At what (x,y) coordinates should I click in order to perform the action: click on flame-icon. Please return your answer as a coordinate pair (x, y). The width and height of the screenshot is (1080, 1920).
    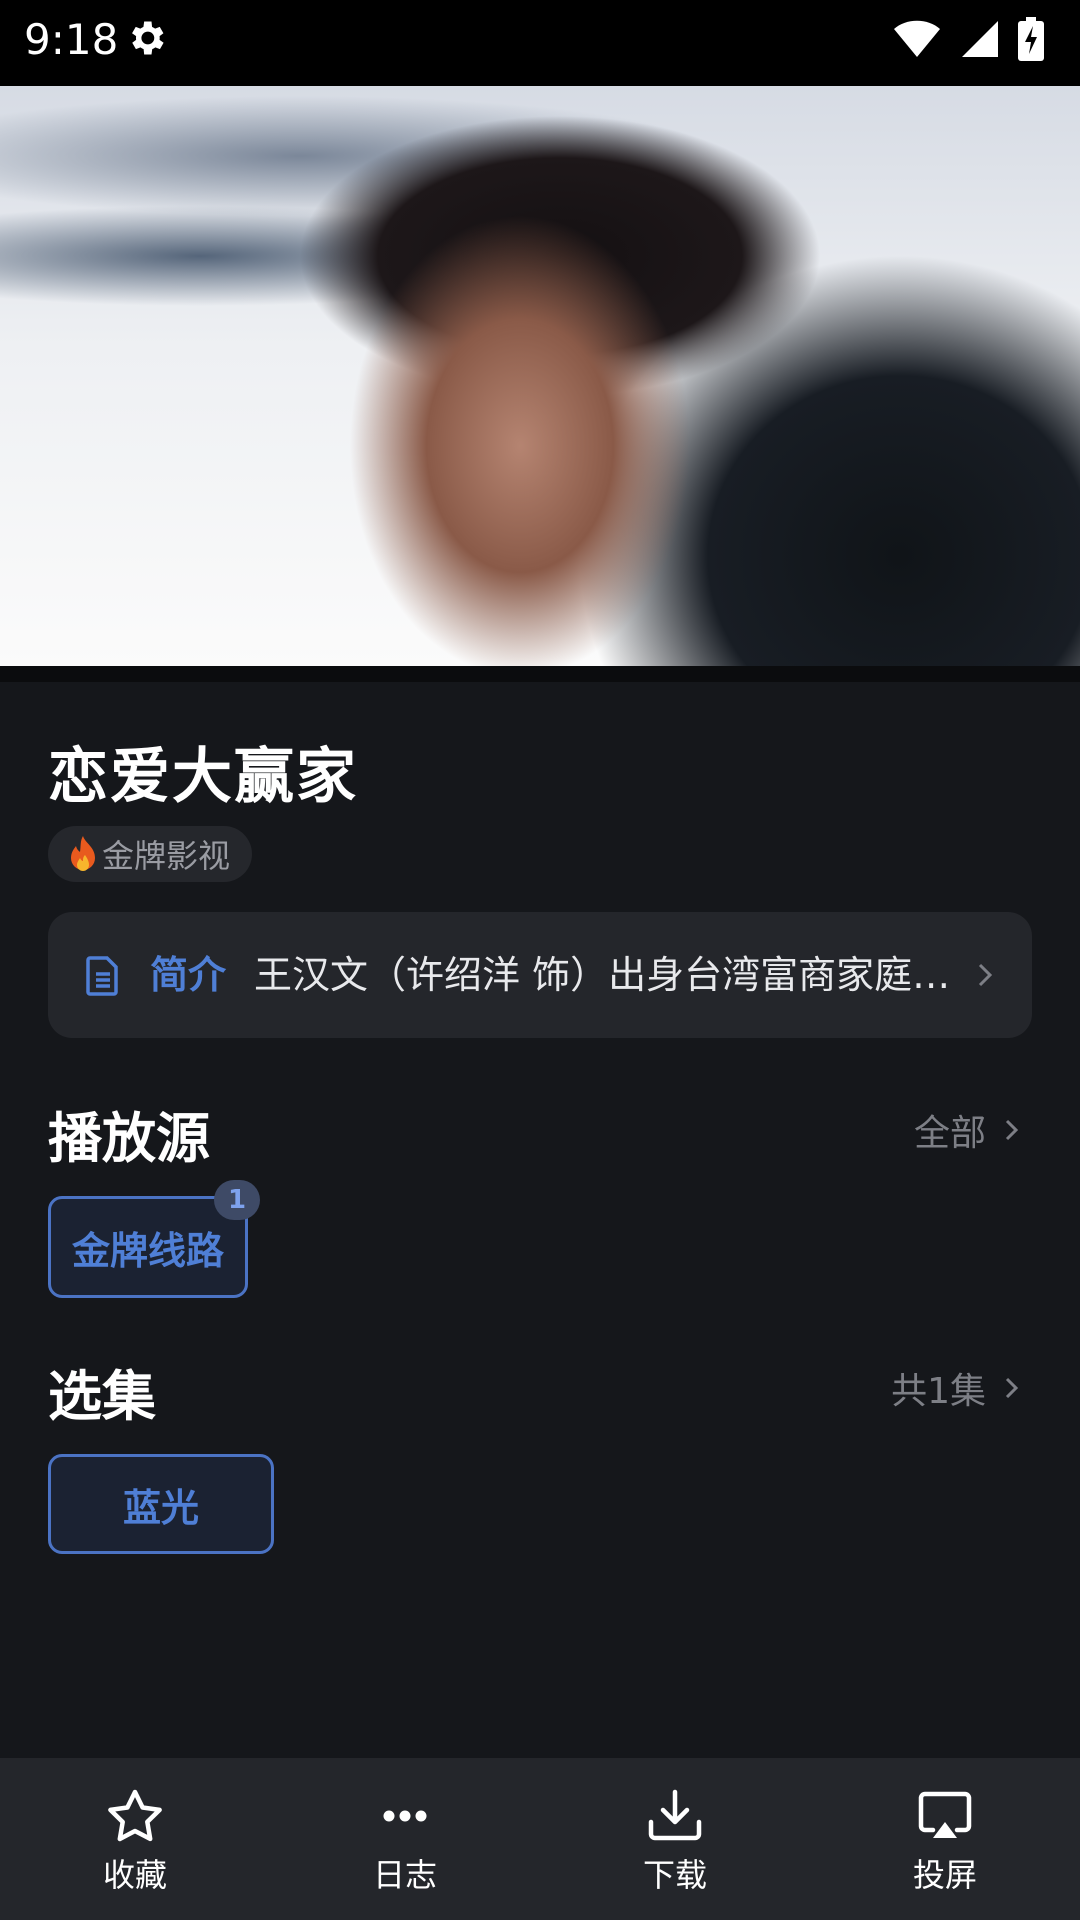
    Looking at the image, I should click on (83, 853).